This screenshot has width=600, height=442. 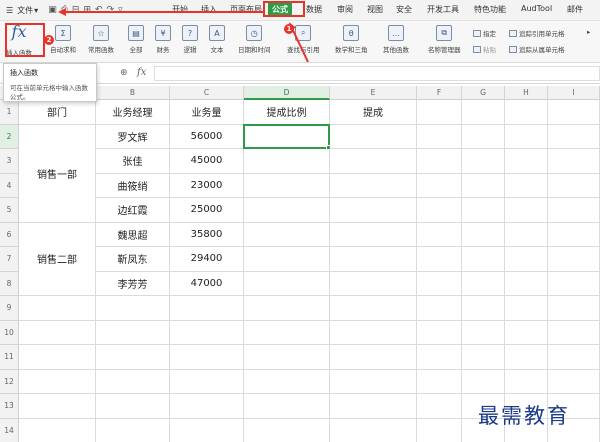 What do you see at coordinates (373, 93) in the screenshot?
I see `column-header-e: E` at bounding box center [373, 93].